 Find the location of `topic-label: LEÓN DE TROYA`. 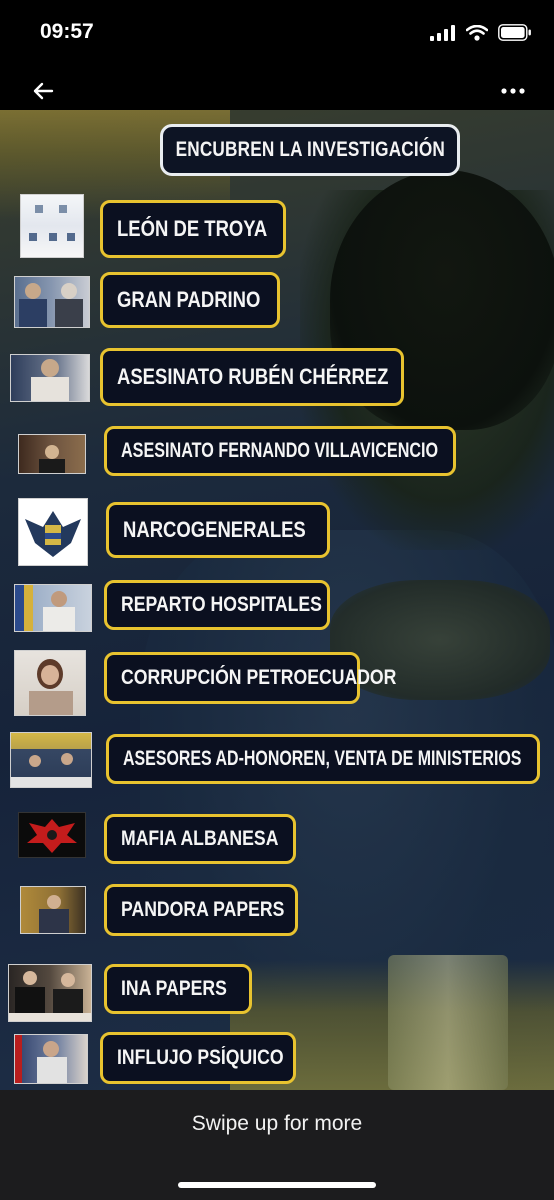

topic-label: LEÓN DE TROYA is located at coordinates (192, 228).